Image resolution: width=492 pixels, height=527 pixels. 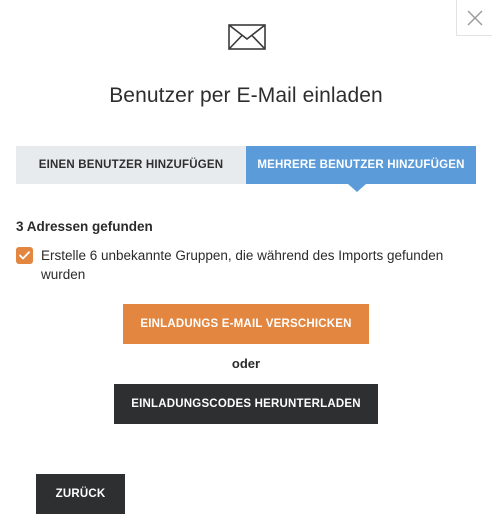 I want to click on addresses-found-text: 3 Adressen gefunden, so click(x=84, y=226).